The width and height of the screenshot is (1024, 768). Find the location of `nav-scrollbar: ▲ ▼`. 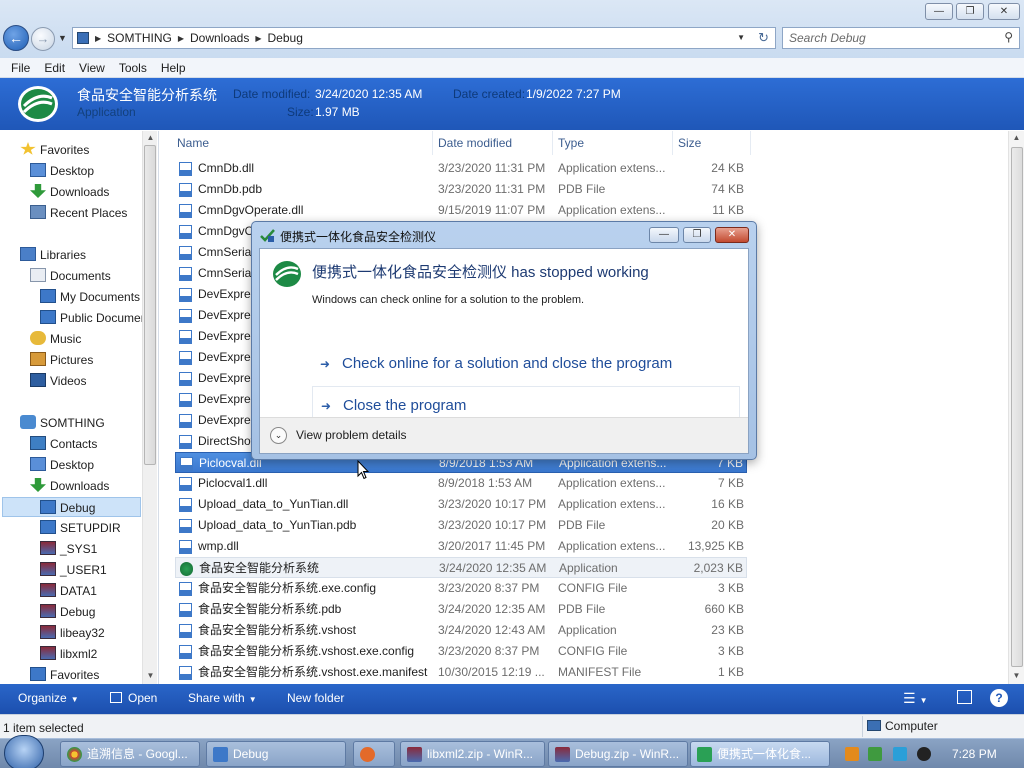

nav-scrollbar: ▲ ▼ is located at coordinates (149, 407).